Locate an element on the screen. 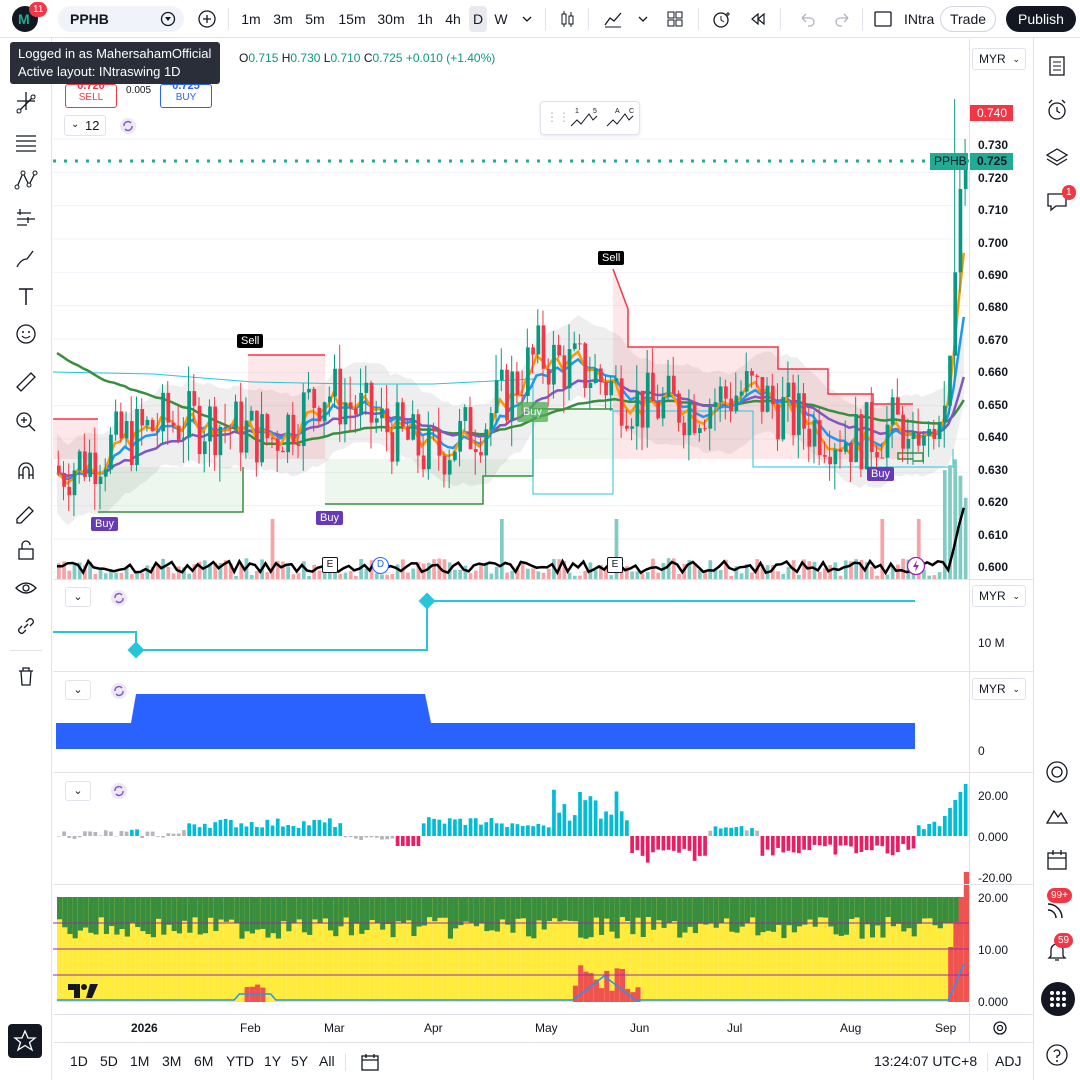 Image resolution: width=1080 pixels, height=1080 pixels. pencil-lock-icon is located at coordinates (26, 512).